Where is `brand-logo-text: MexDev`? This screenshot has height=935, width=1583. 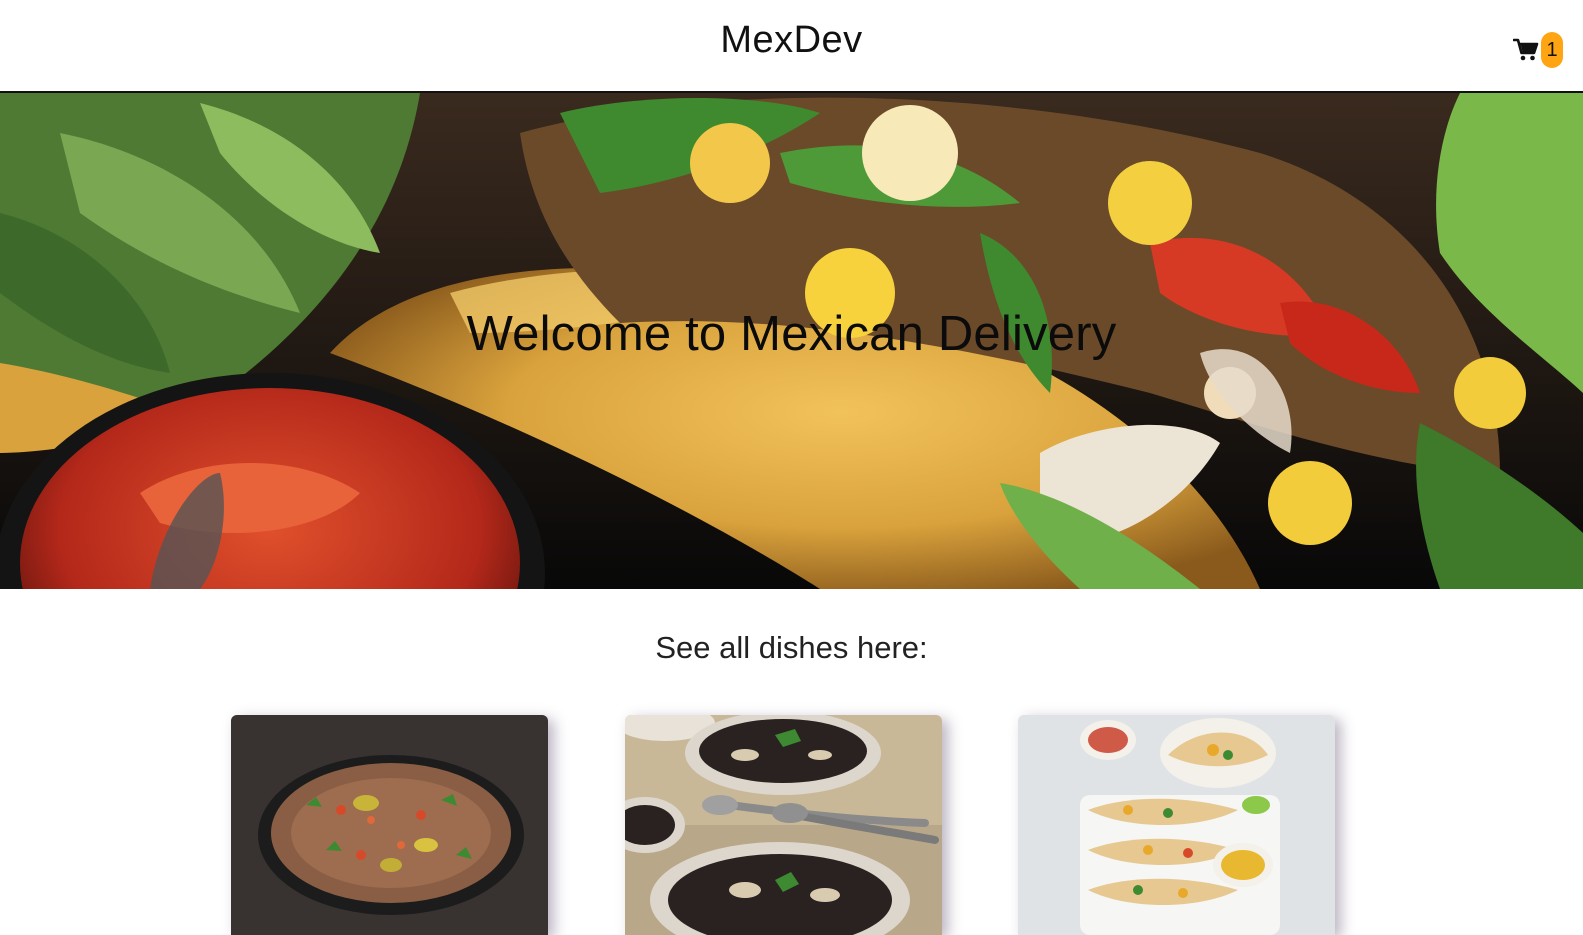 brand-logo-text: MexDev is located at coordinates (791, 40).